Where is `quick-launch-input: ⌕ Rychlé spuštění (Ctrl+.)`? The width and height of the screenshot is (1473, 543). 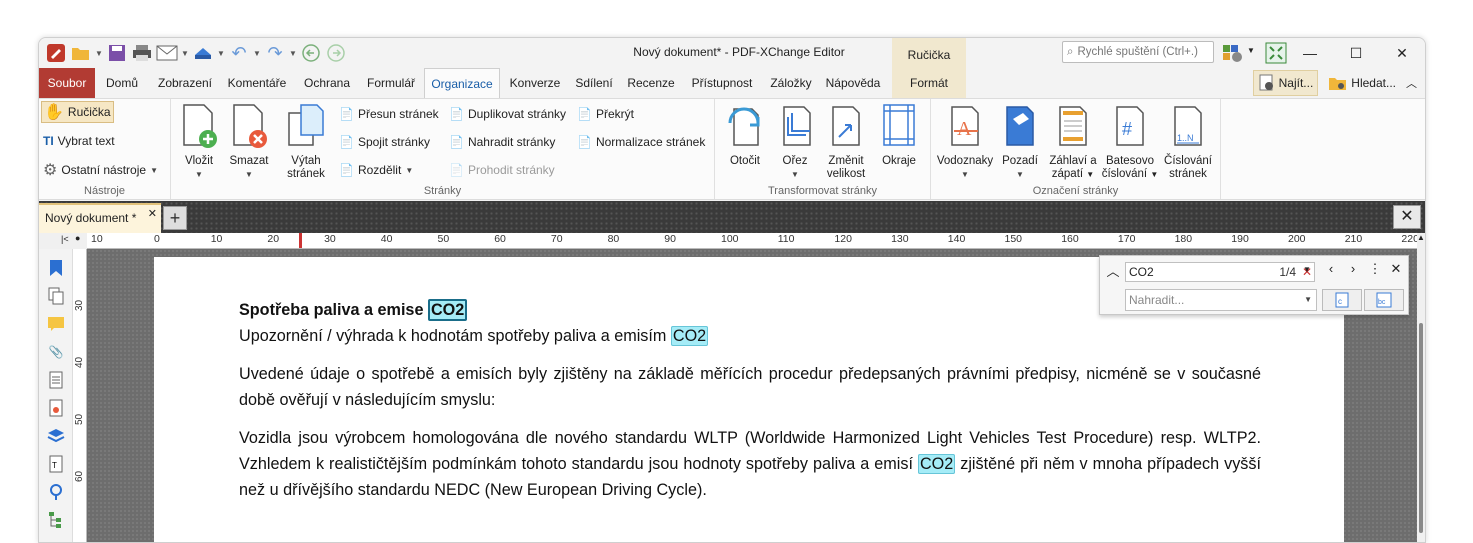 quick-launch-input: ⌕ Rychlé spuštění (Ctrl+.) is located at coordinates (1138, 52).